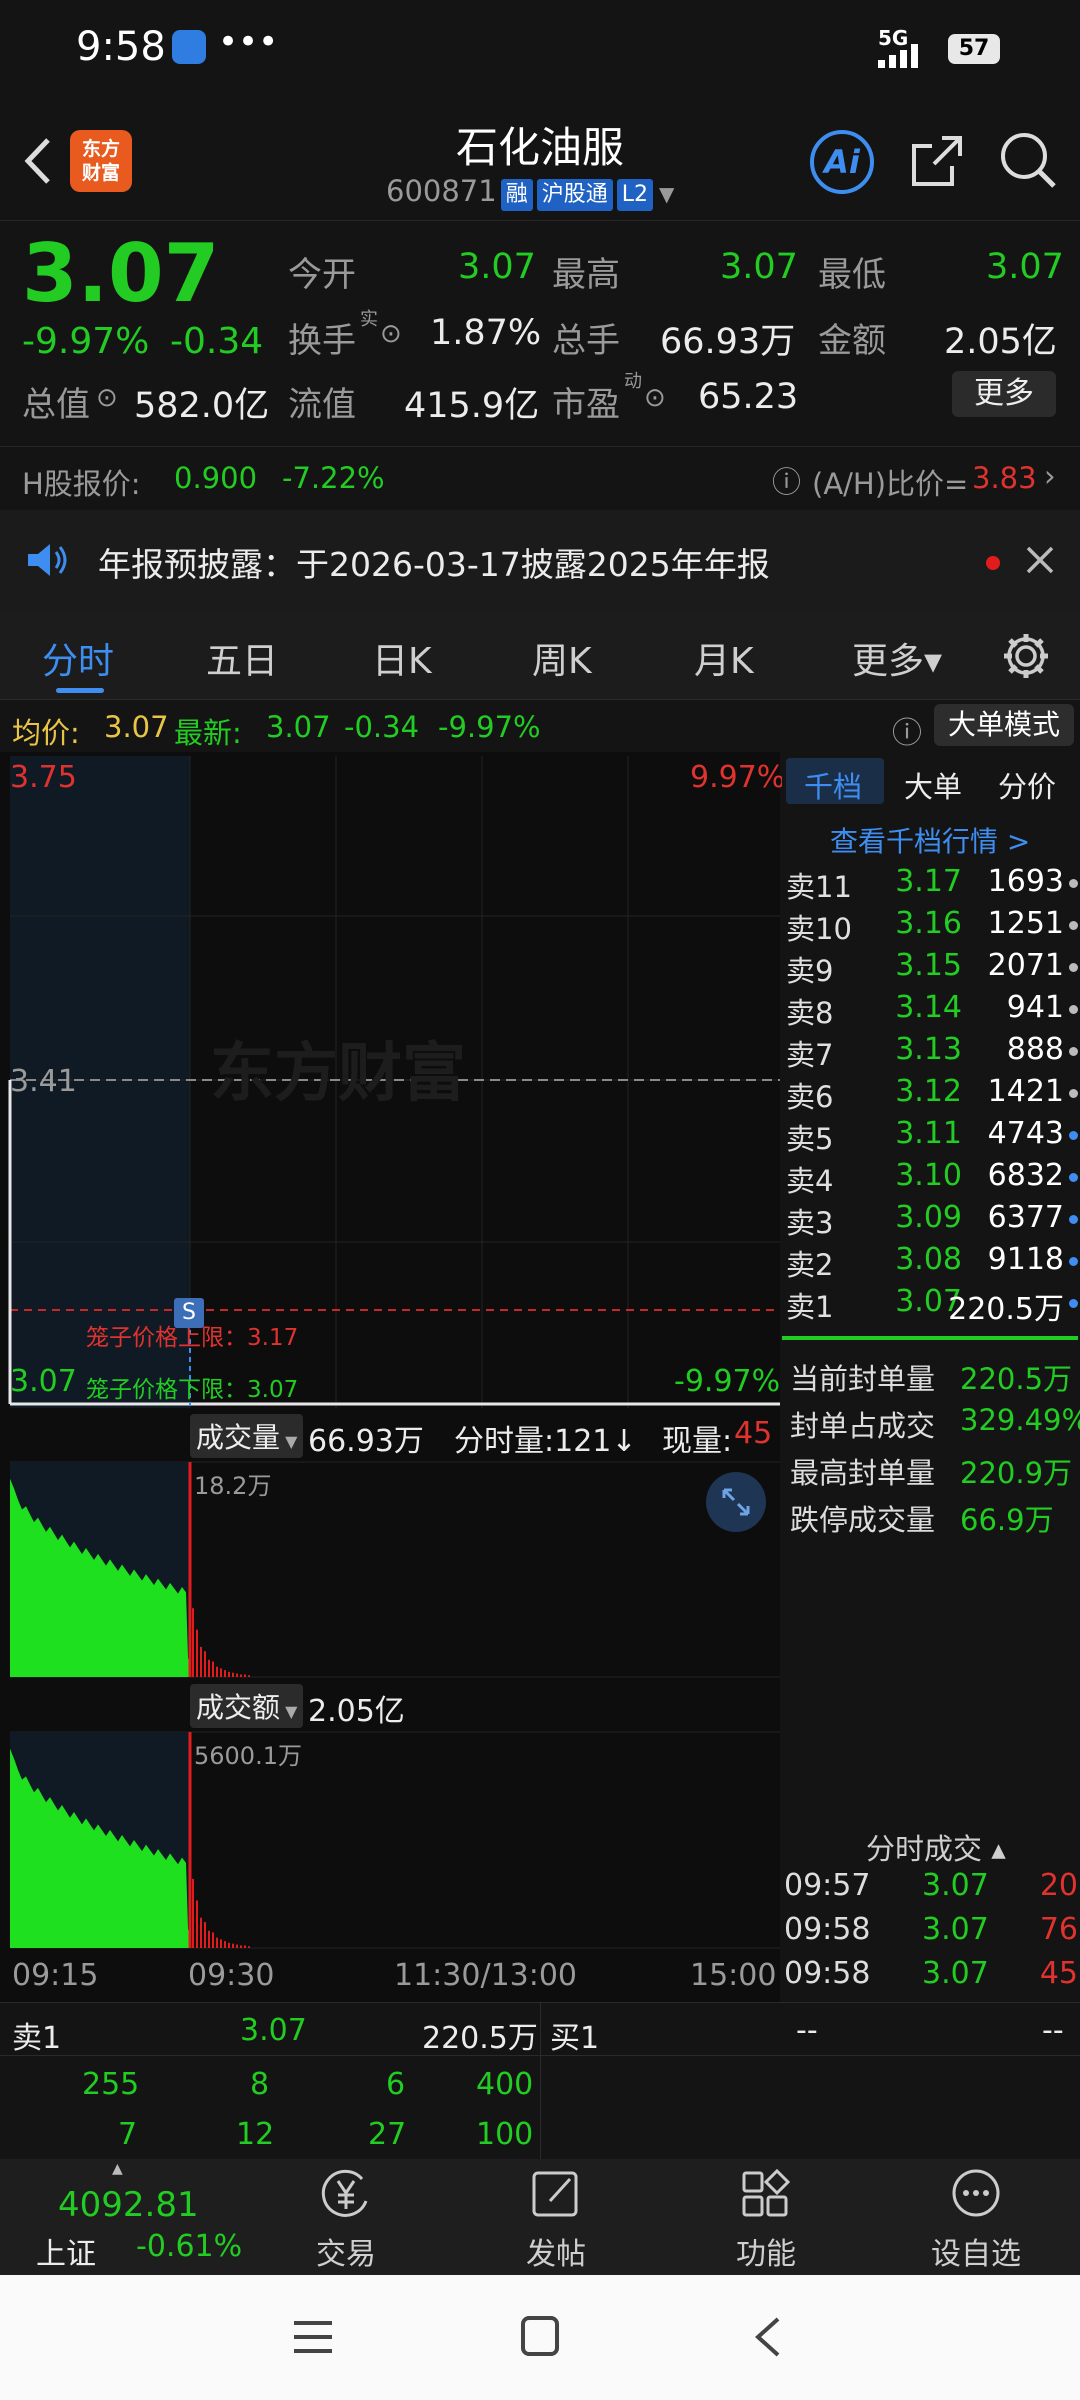  I want to click on notice-banner: 年报预披露：于2026-03-17披露2025年年报, so click(540, 560).